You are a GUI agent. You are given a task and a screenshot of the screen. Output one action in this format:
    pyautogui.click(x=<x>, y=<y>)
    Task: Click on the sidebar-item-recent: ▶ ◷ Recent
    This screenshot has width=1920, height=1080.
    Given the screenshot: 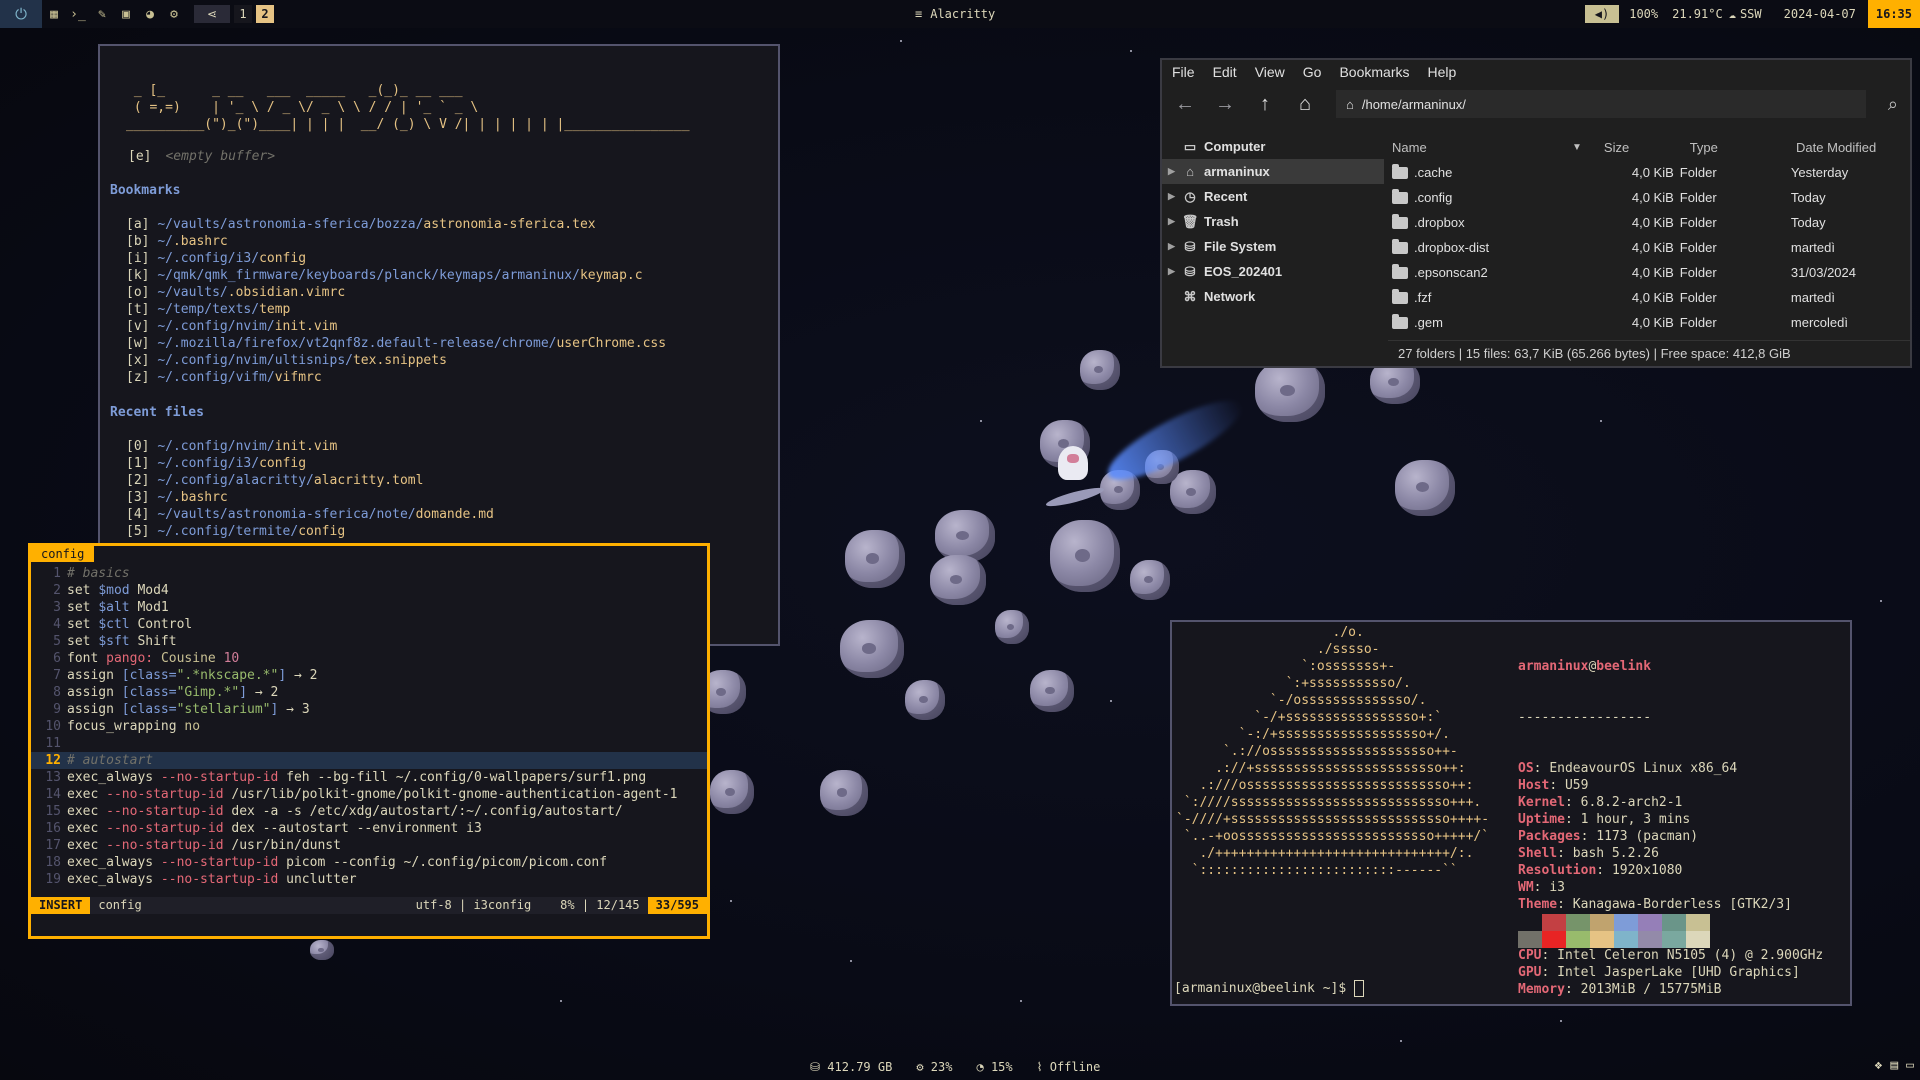 What is the action you would take?
    pyautogui.click(x=1273, y=196)
    